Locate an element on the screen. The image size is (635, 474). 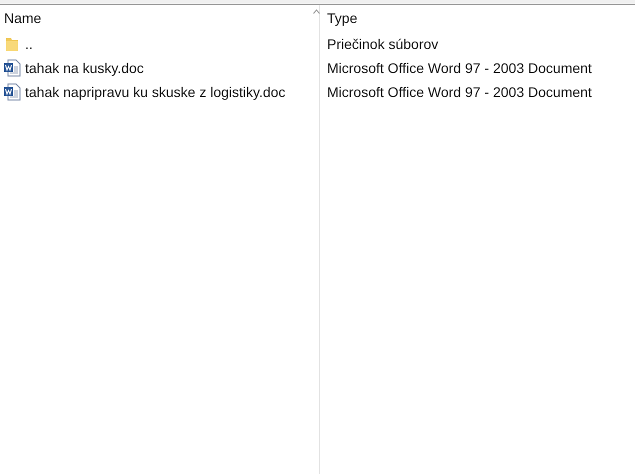
column-header: Name is located at coordinates (159, 18).